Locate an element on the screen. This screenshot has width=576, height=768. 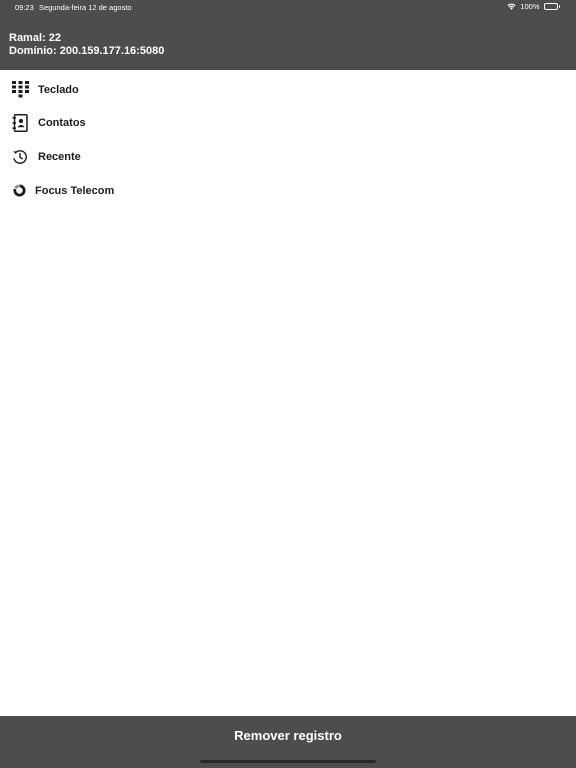
account-info: Ramal: 22 Domínio: 200.159.177.16:5080 is located at coordinates (86, 44).